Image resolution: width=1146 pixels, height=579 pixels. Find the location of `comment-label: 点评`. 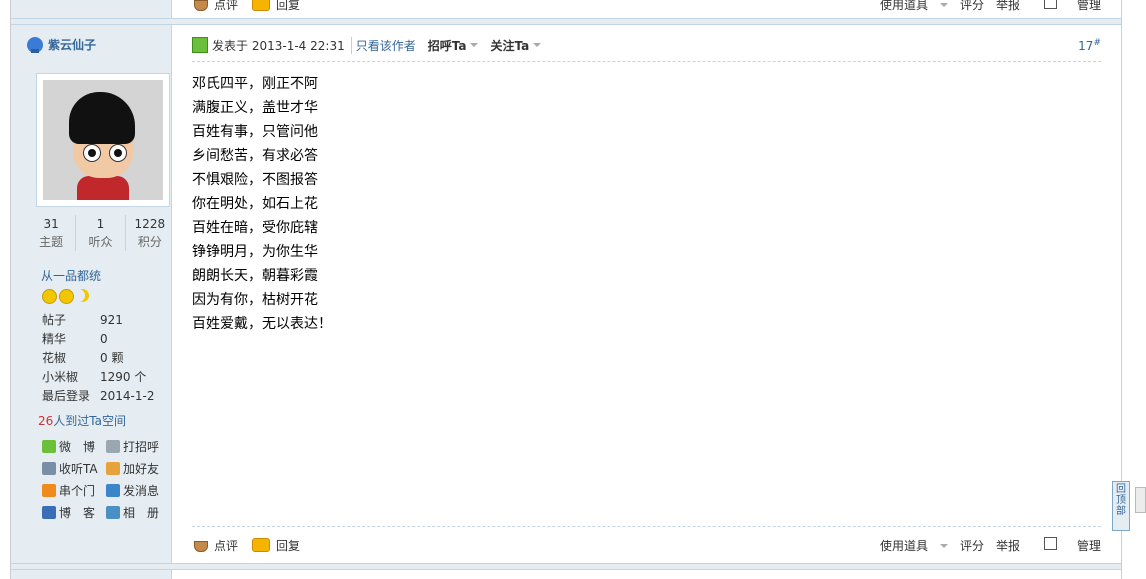

comment-label: 点评 is located at coordinates (226, 545).